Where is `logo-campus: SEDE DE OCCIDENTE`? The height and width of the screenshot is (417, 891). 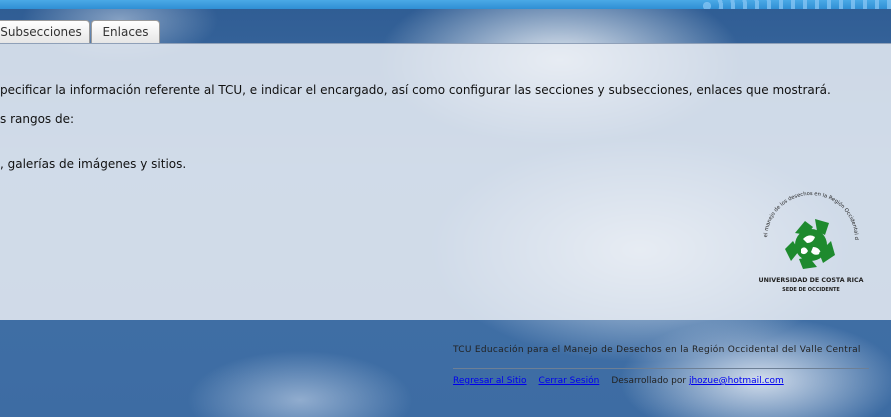
logo-campus: SEDE DE OCCIDENTE is located at coordinates (811, 290).